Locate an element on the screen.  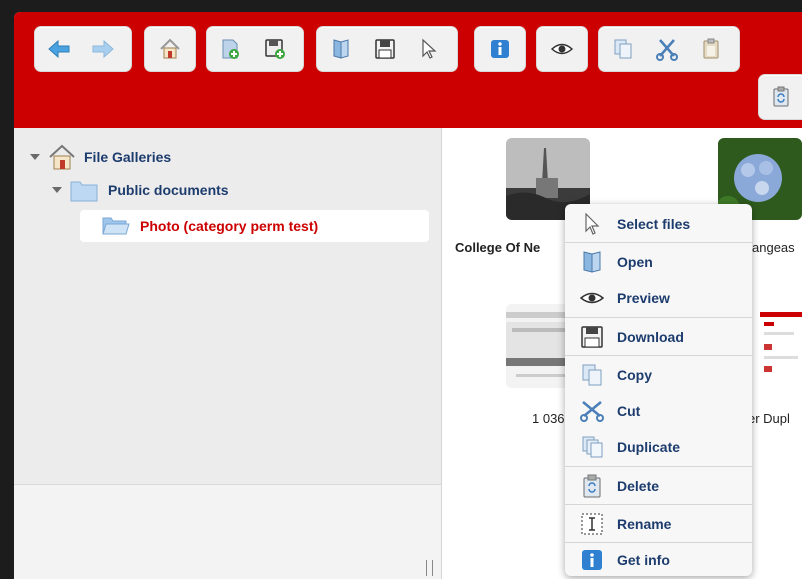
menu-item-copy: Copy is located at coordinates (658, 375).